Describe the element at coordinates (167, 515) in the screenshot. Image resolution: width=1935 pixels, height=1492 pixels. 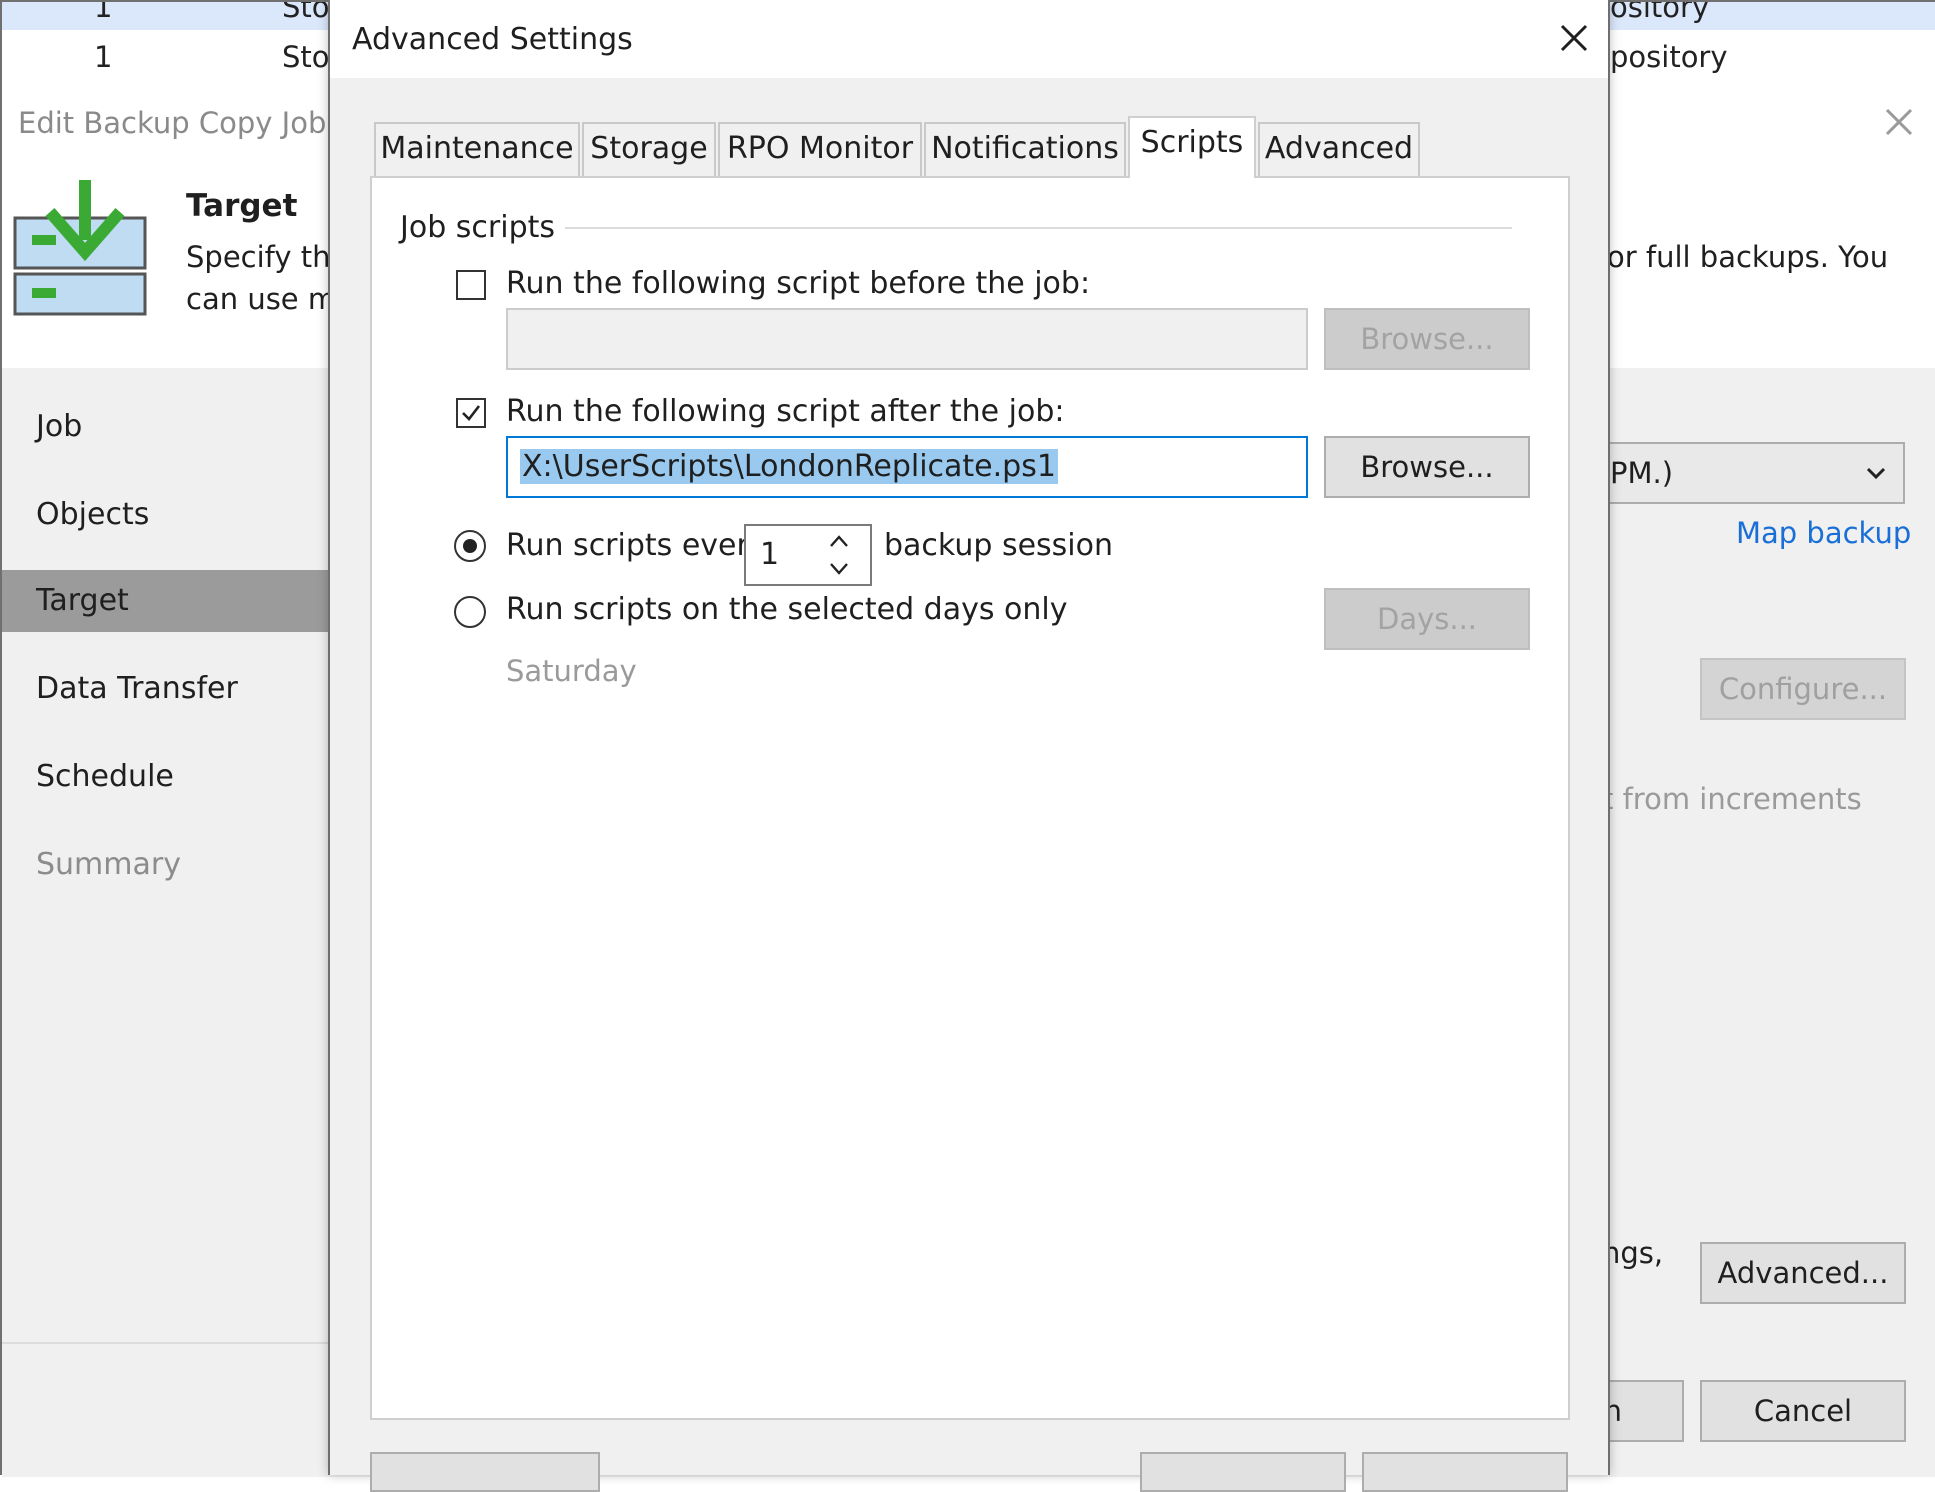
I see `step-objects: Objects` at that location.